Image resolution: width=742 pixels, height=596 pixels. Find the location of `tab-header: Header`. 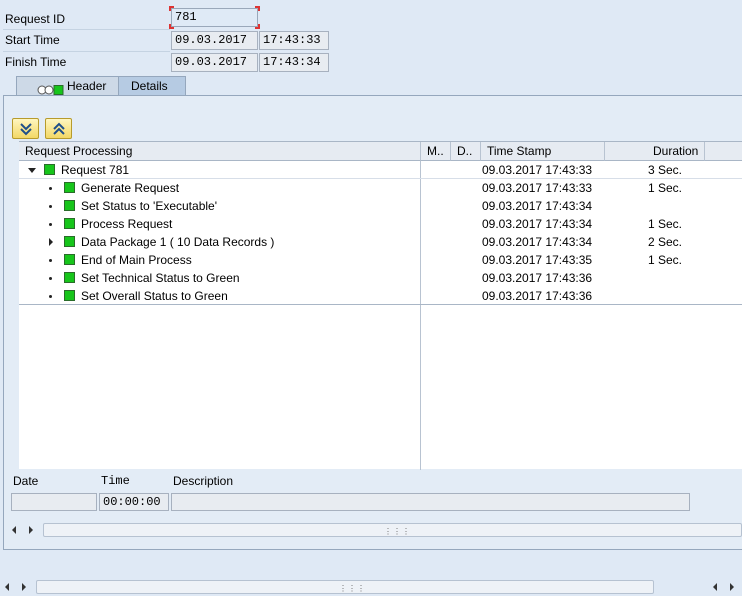

tab-header: Header is located at coordinates (68, 86).